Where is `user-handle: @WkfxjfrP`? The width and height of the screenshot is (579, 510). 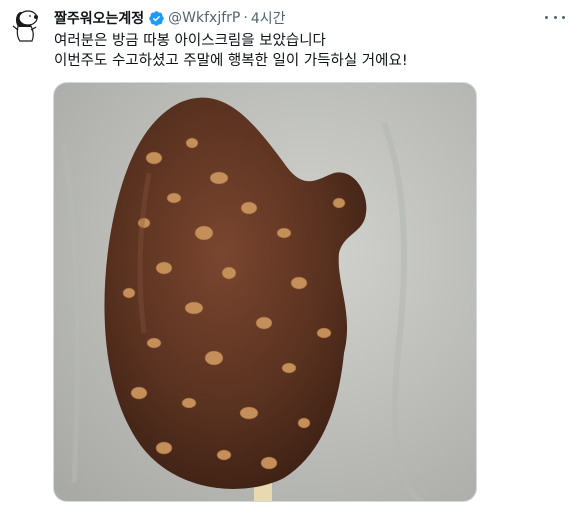
user-handle: @WkfxjfrP is located at coordinates (204, 18).